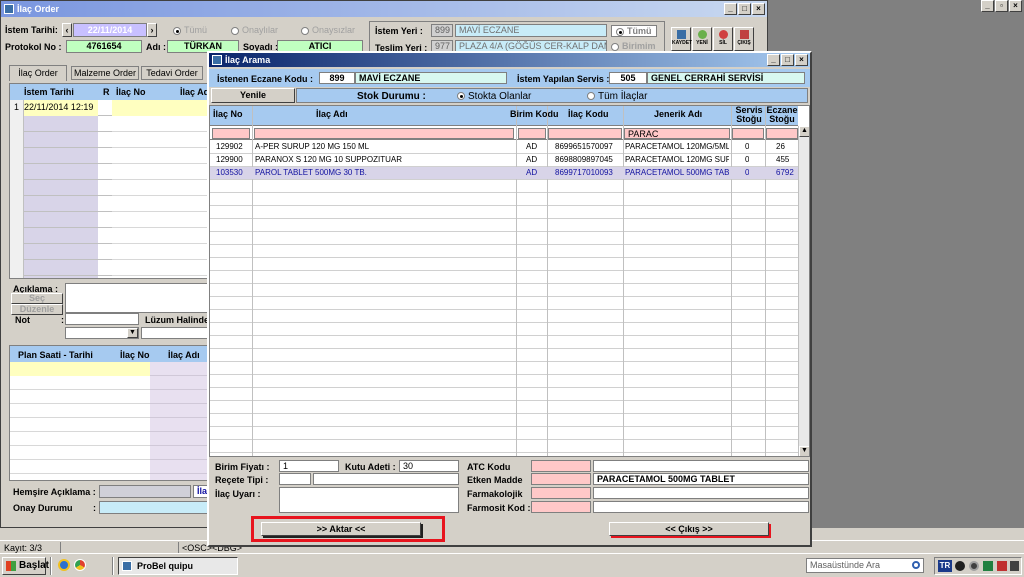  I want to click on tab-tedavi-order: Tedavi Order, so click(172, 73).